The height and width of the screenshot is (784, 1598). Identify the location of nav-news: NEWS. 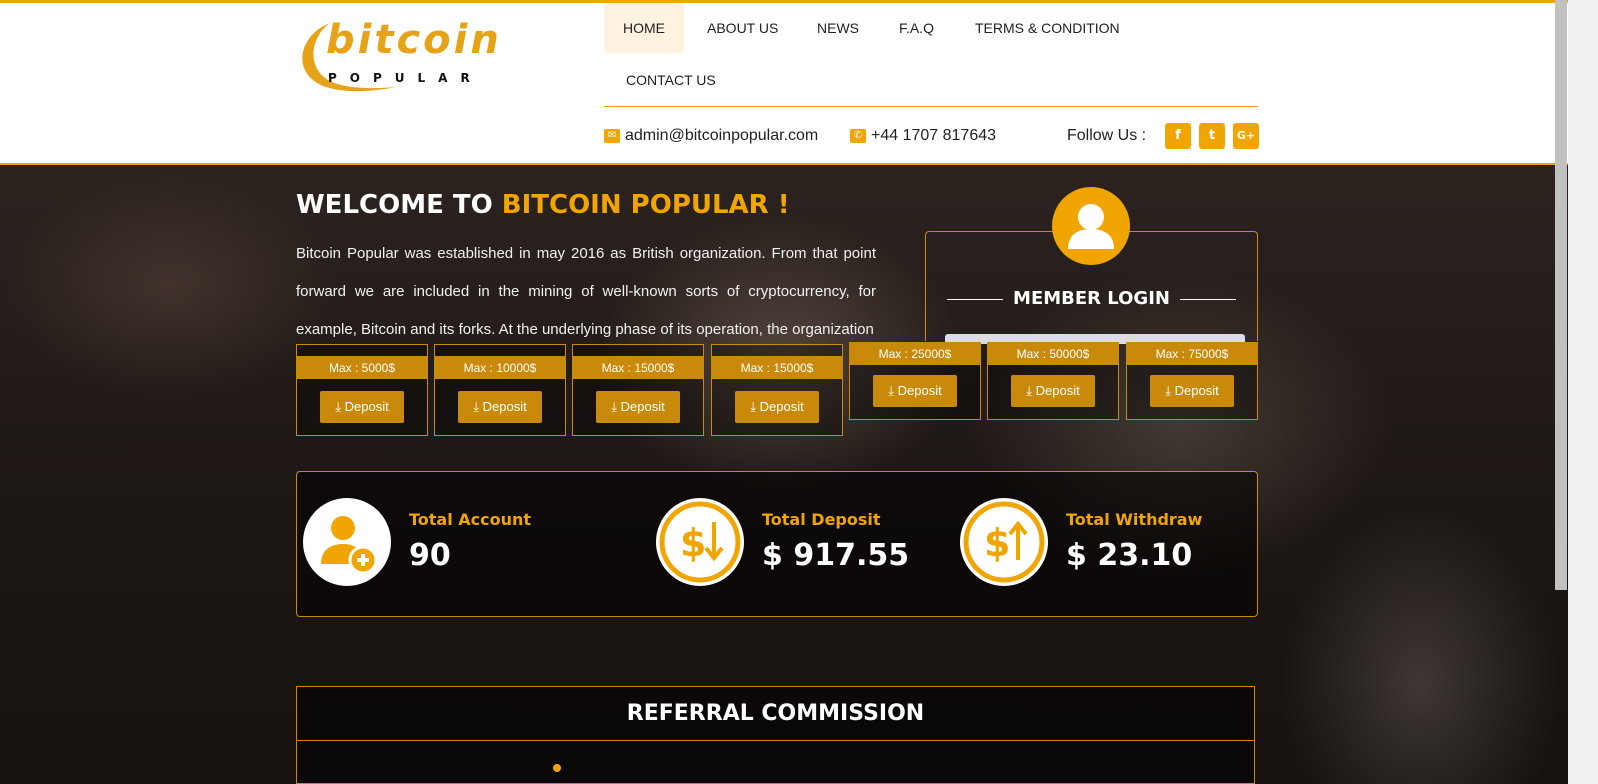
(838, 28).